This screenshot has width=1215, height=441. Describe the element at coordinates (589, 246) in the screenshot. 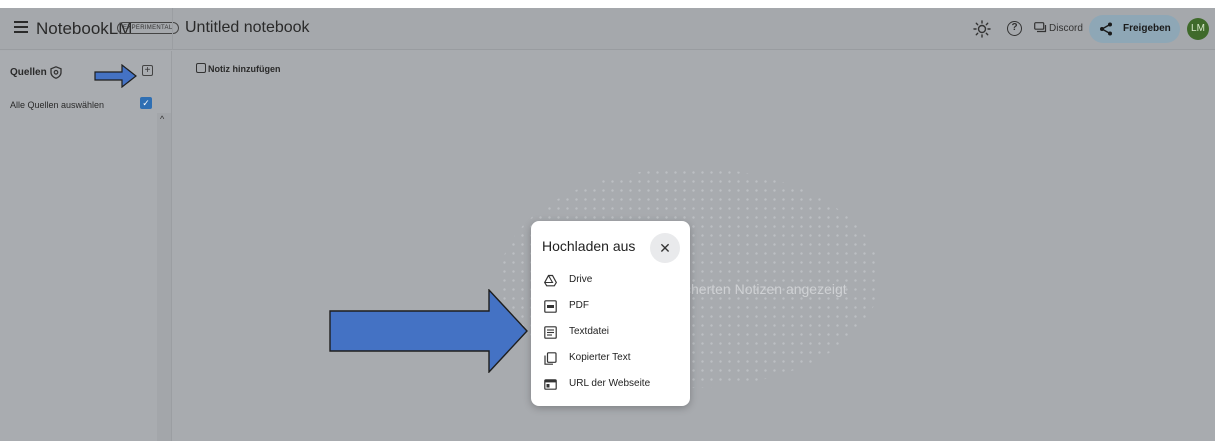

I see `dialog-title: Hochladen aus` at that location.